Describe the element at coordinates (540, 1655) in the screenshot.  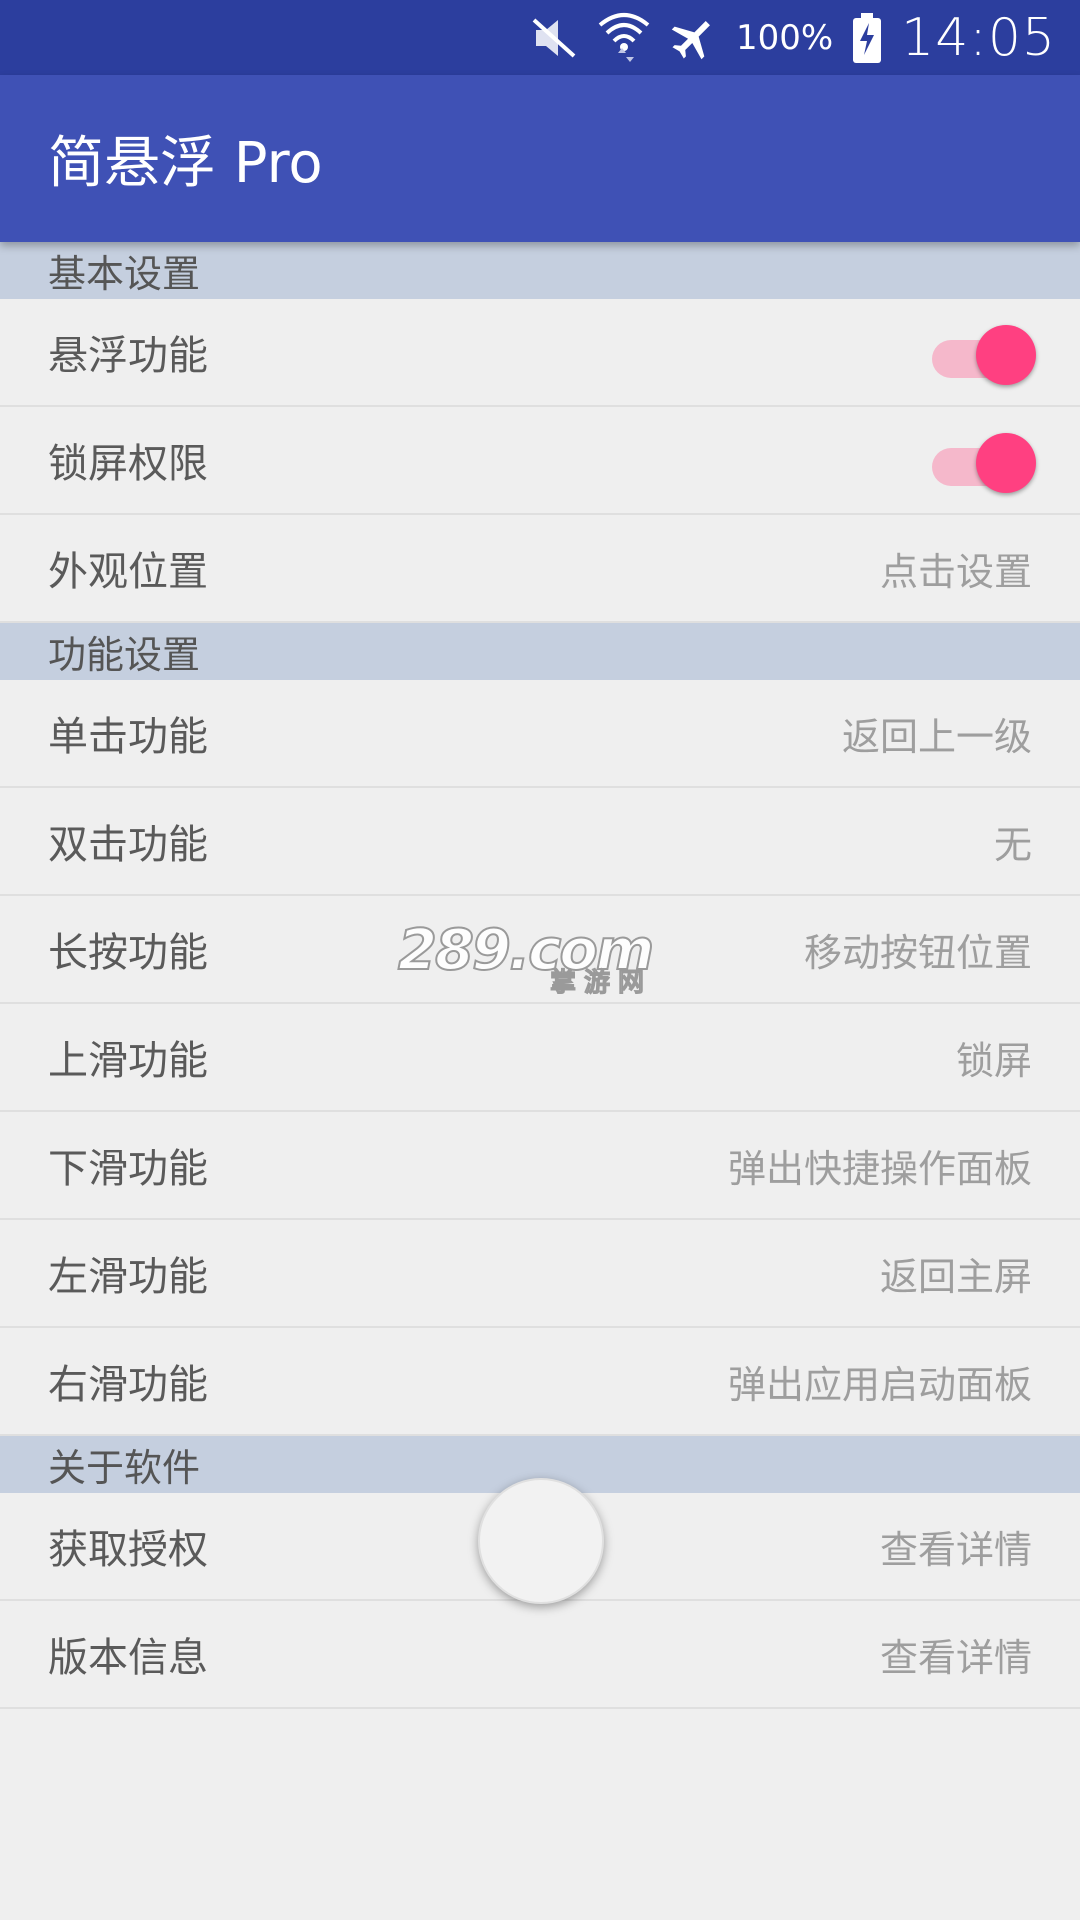
I see `setting-version: 版本信息 查看详情` at that location.